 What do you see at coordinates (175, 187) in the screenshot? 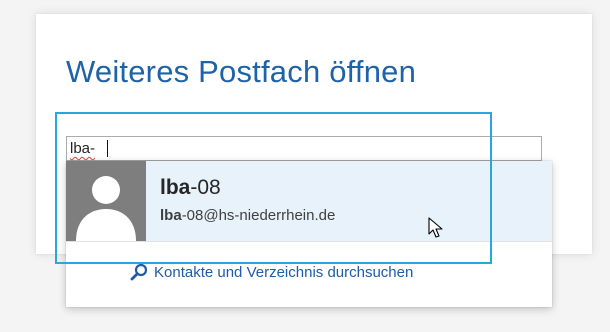
I see `suggestion-name-match: lba` at bounding box center [175, 187].